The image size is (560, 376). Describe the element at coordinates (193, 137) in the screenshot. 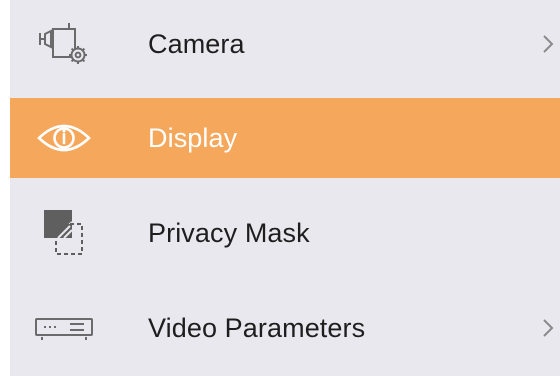

I see `menu-item-label: Display` at that location.